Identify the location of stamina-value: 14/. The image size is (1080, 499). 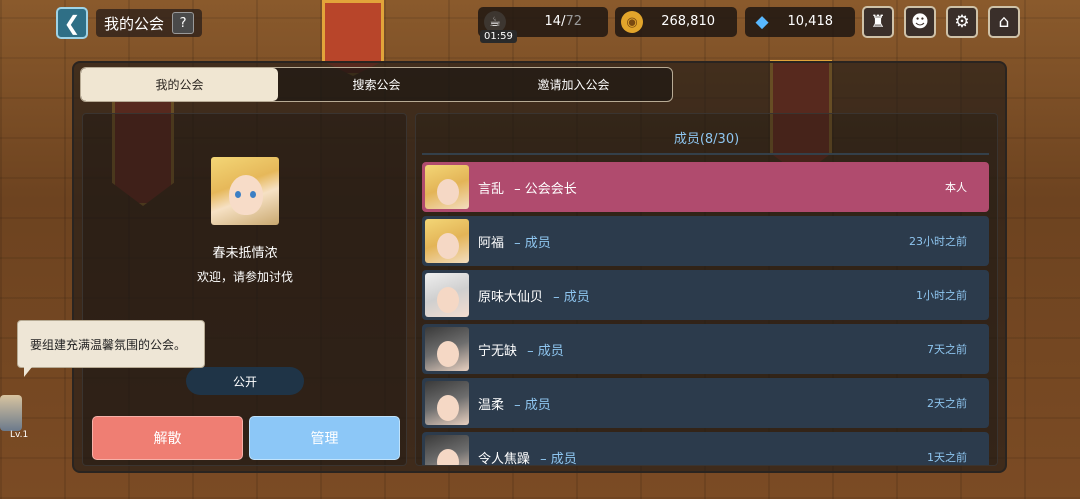
(555, 21).